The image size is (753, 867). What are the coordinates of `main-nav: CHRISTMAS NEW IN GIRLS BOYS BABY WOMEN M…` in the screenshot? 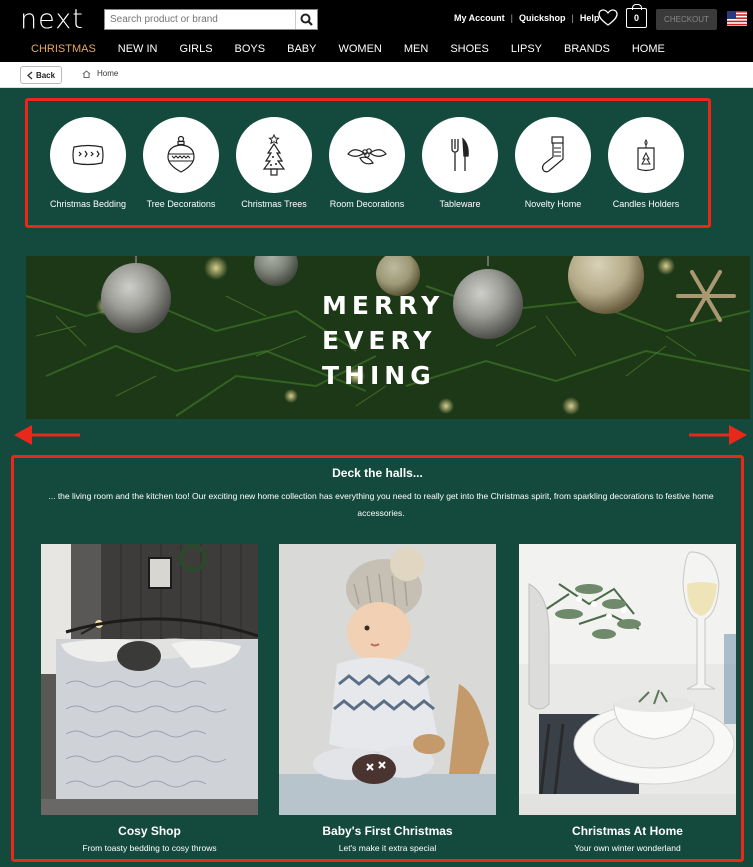 It's located at (376, 49).